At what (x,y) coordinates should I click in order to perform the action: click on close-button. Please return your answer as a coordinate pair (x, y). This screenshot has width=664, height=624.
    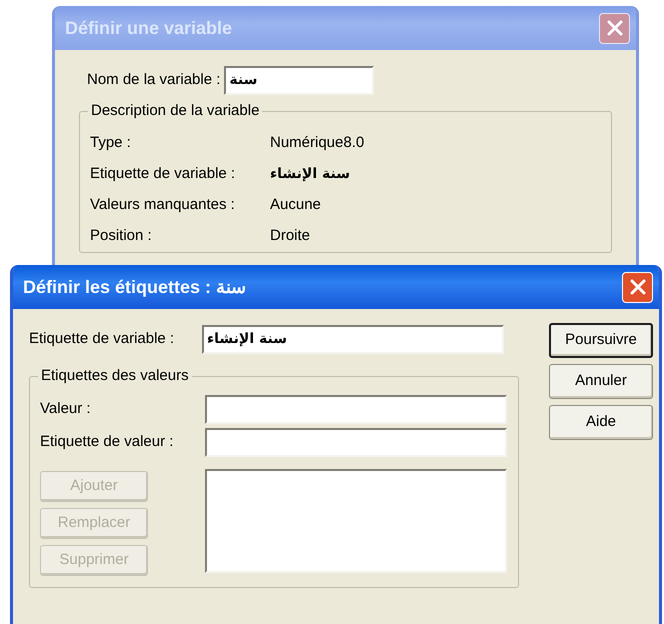
    Looking at the image, I should click on (614, 28).